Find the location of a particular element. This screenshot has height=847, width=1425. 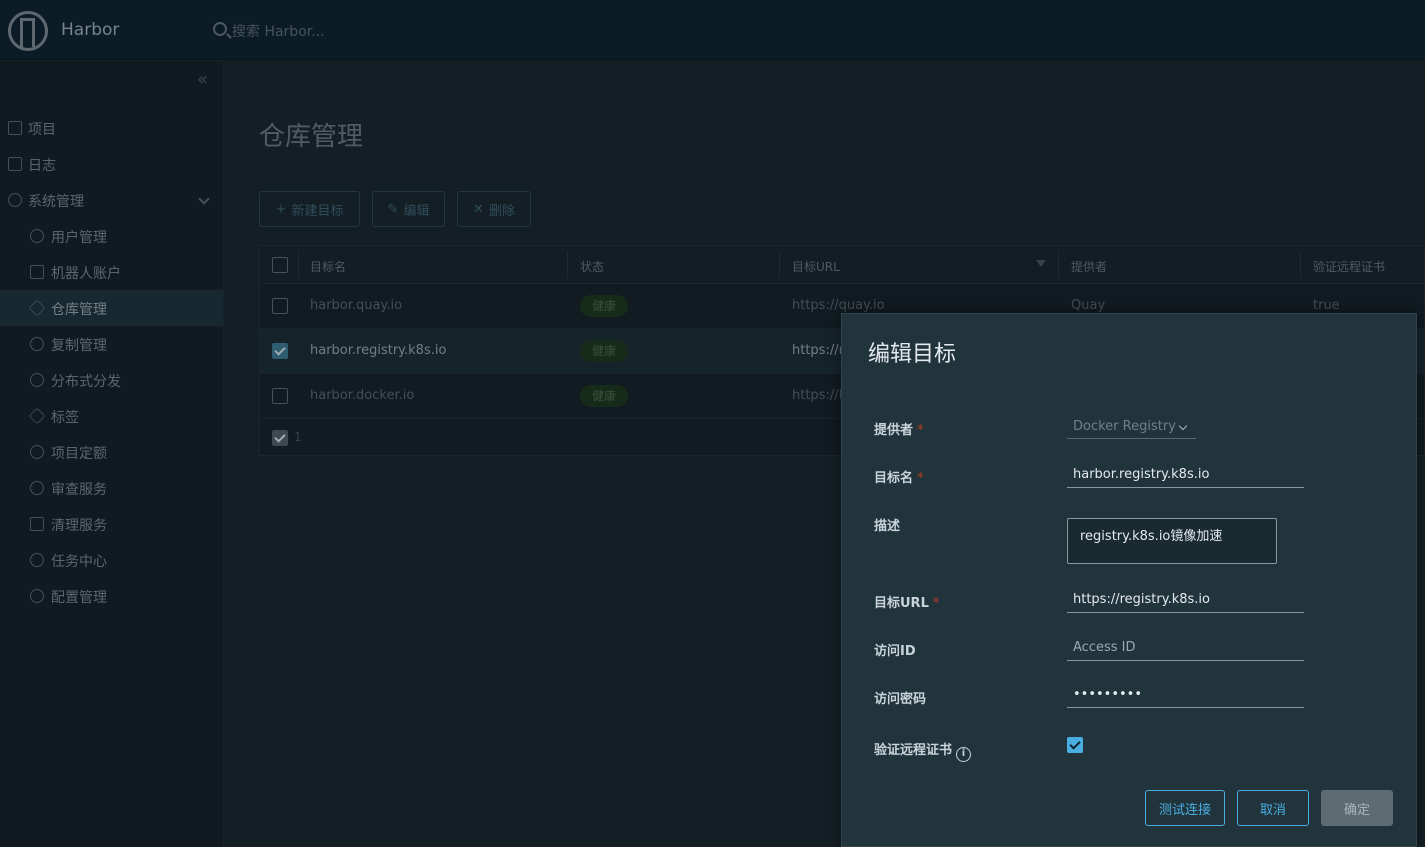

provider-select: Docker Registry is located at coordinates (1131, 427).